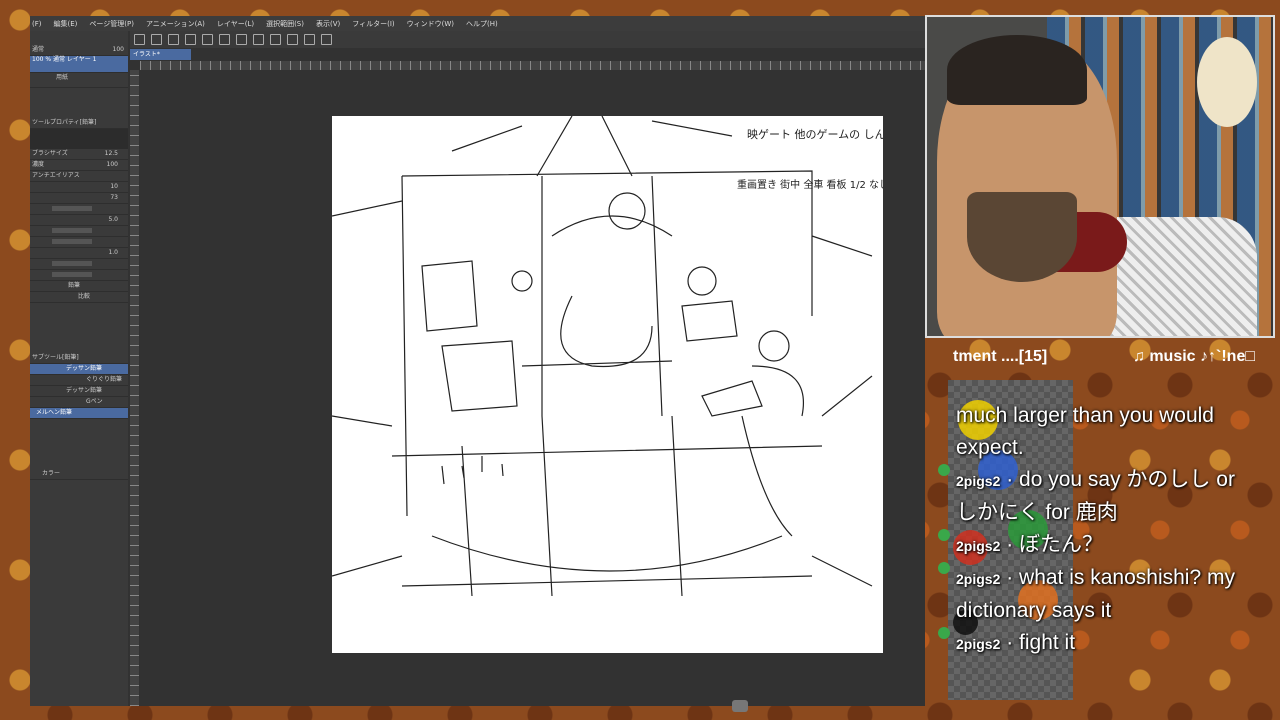  I want to click on open-icon, so click(156, 39).